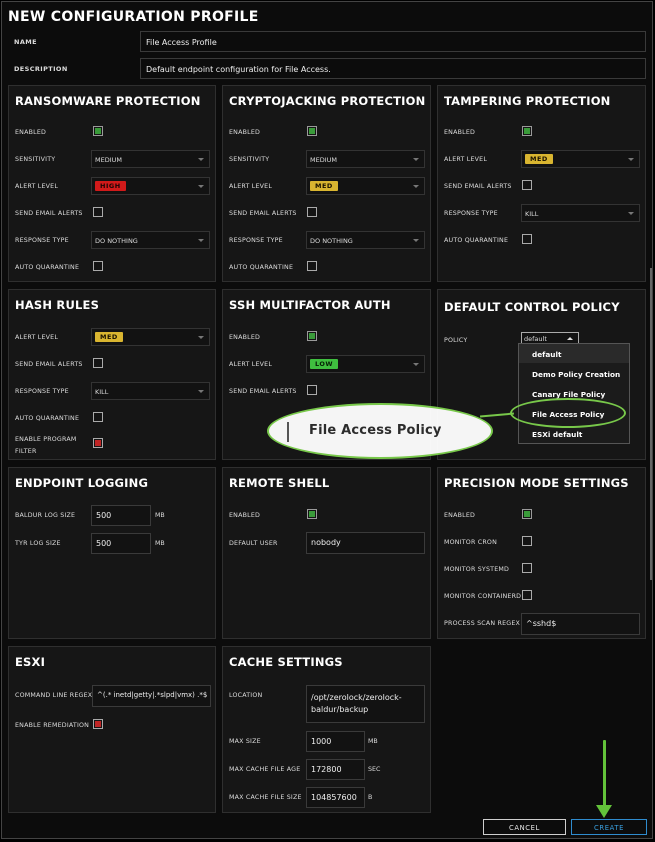  I want to click on tamper-alert-select: MED, so click(580, 159).